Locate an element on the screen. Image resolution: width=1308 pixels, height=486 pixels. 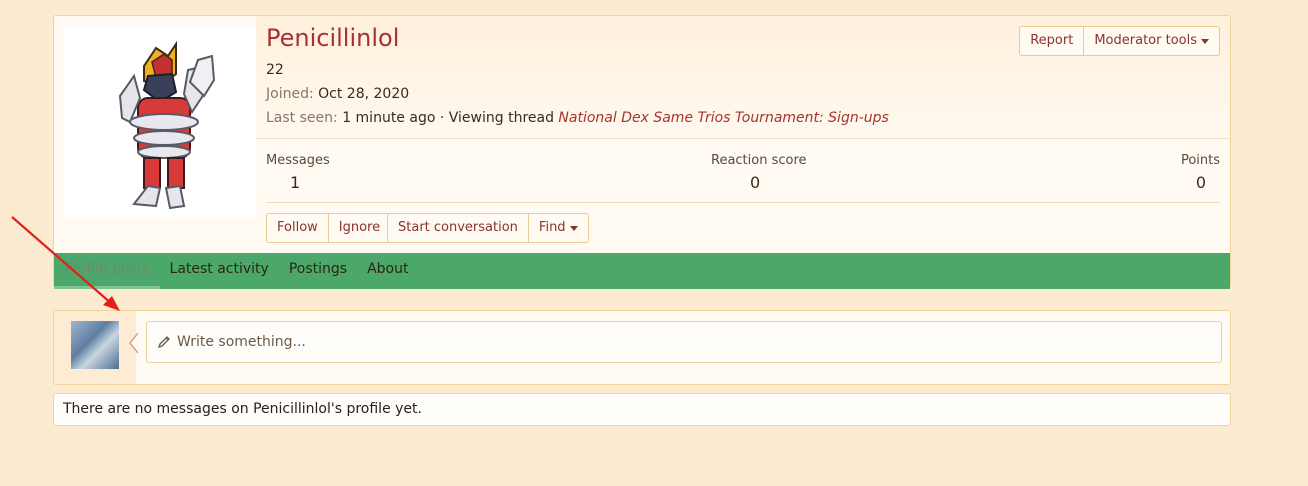
header-button-group: Report Moderator tools is located at coordinates (1119, 41).